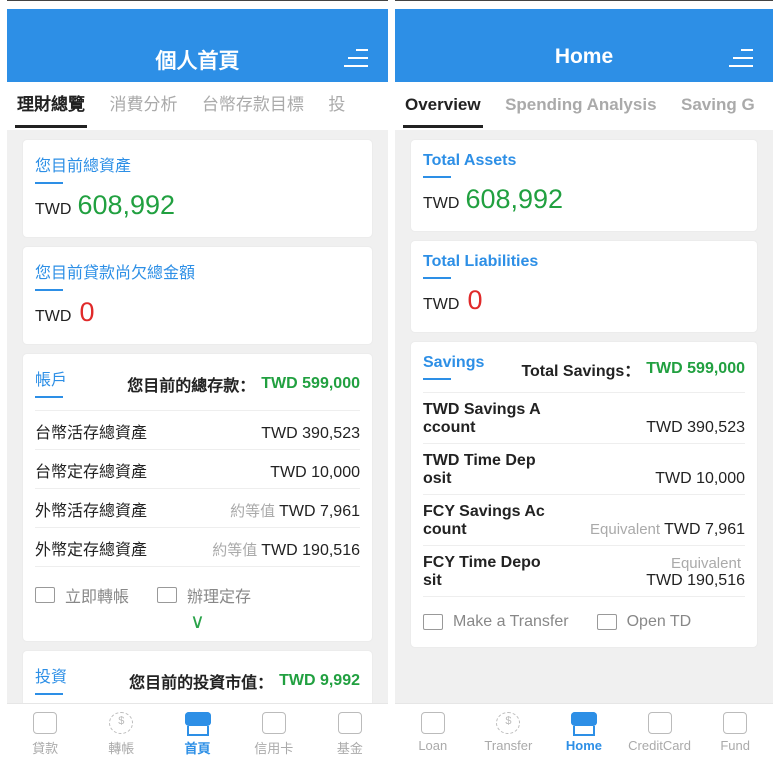 The height and width of the screenshot is (761, 773). I want to click on account-row: 外幣定存總資產 約等值 TWD 190,516, so click(197, 547).